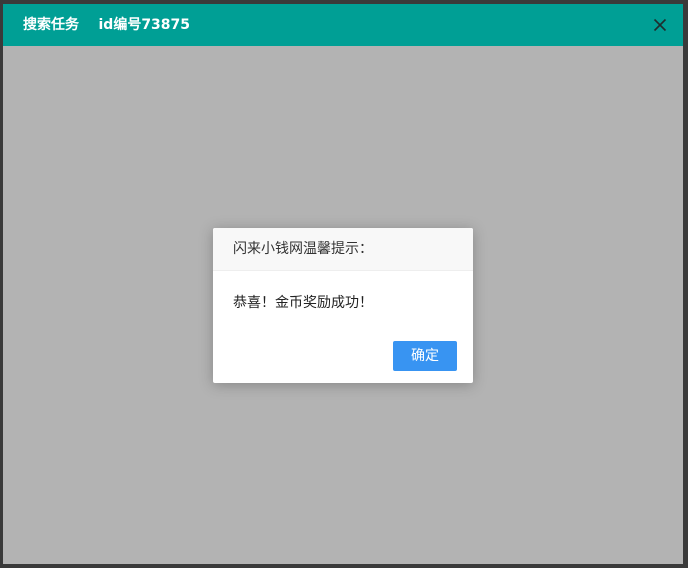  Describe the element at coordinates (303, 303) in the screenshot. I see `dialog-message: 恭喜！金币奖励成功！` at that location.